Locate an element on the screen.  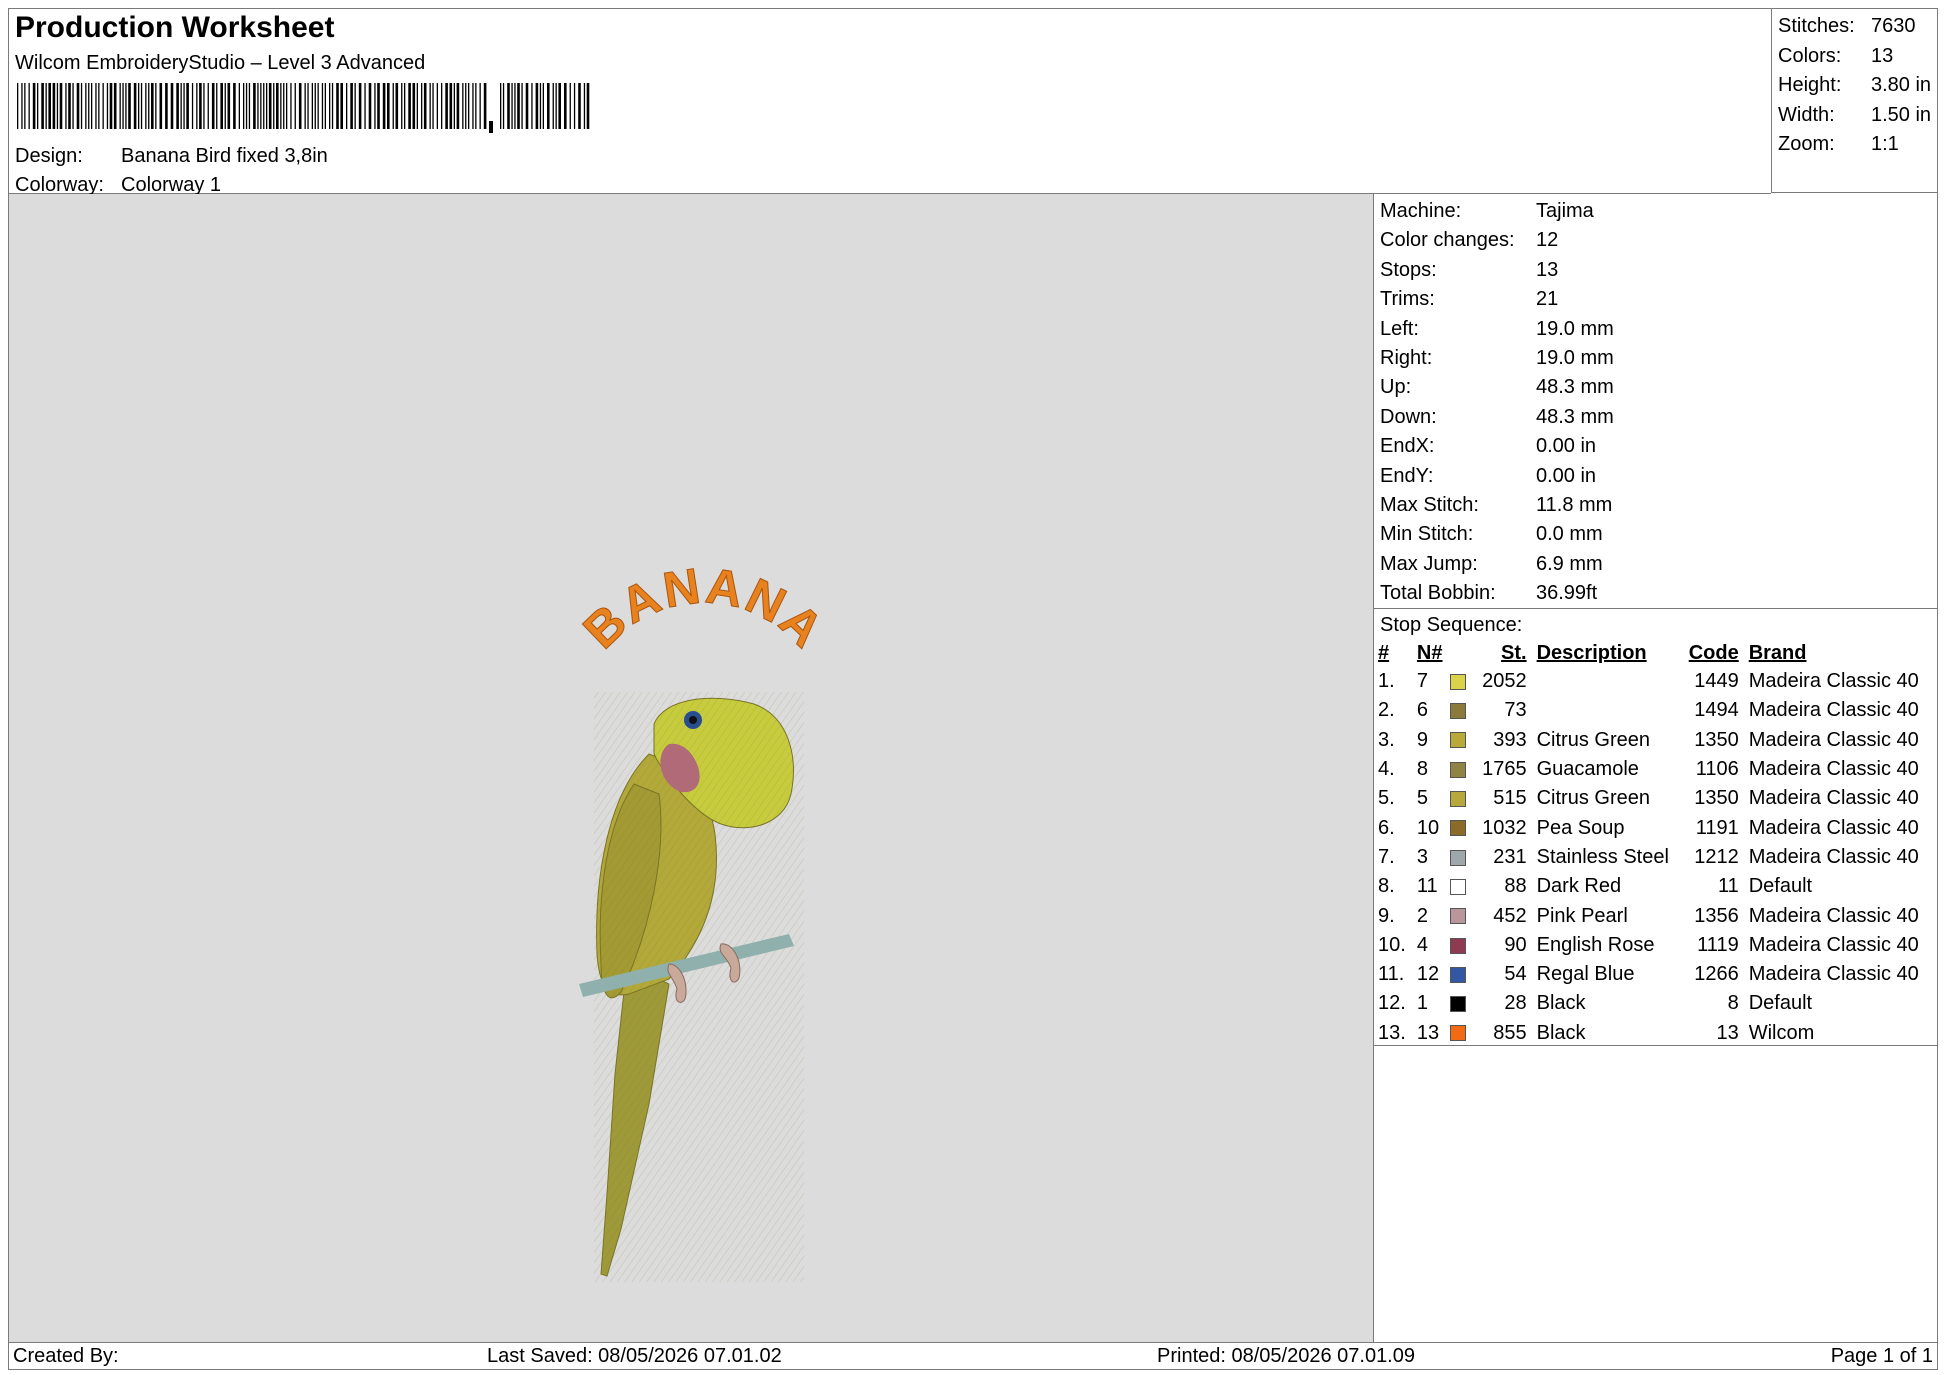
summary-label: Zoom: is located at coordinates (1806, 144).